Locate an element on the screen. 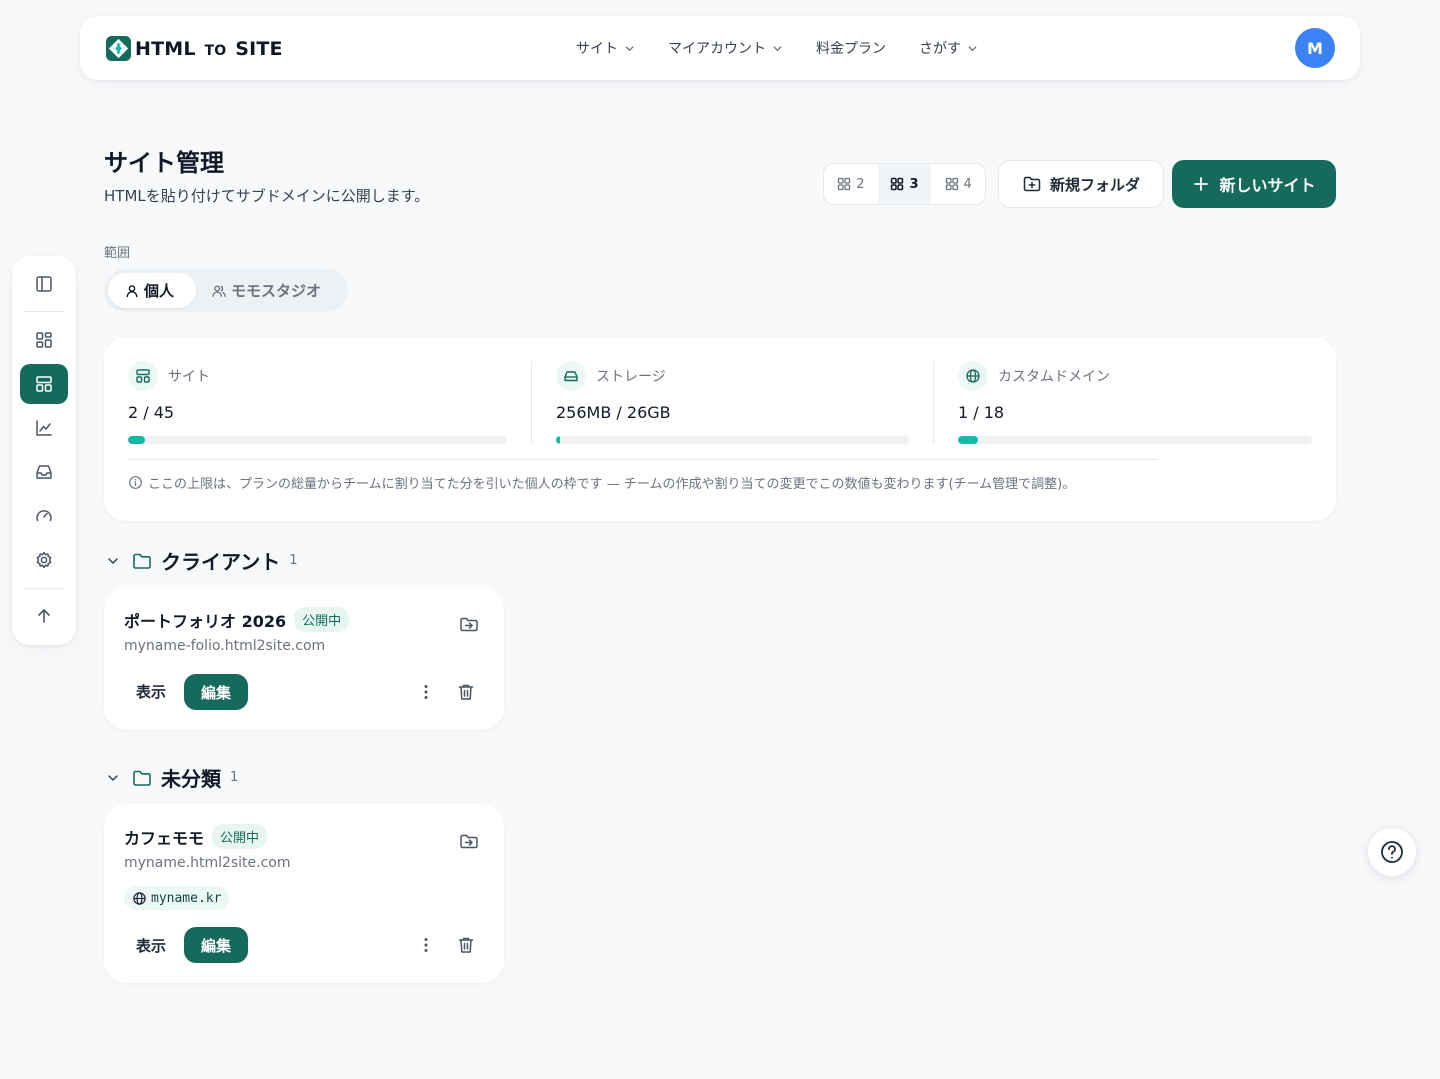 The image size is (1440, 1079). nav-my-account: マイアカウント is located at coordinates (725, 48).